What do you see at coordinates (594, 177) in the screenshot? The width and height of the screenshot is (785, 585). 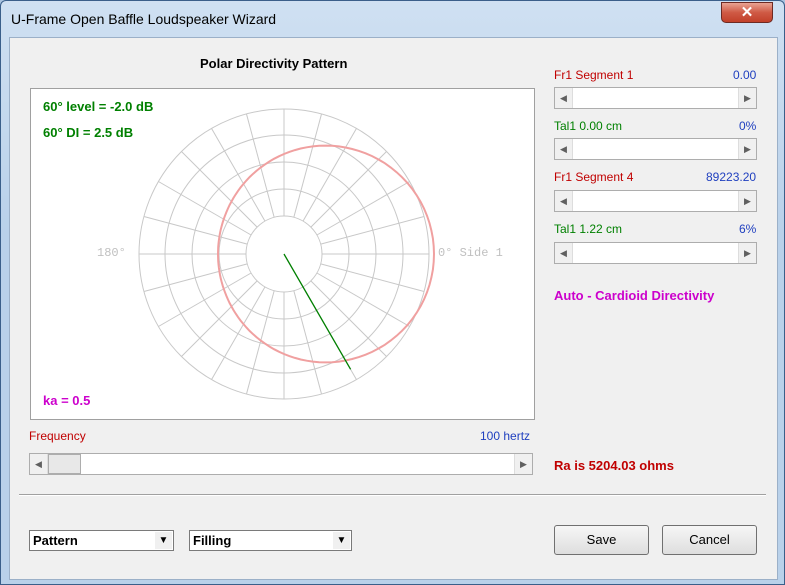 I see `control-3-label: Fr1 Segment 4` at bounding box center [594, 177].